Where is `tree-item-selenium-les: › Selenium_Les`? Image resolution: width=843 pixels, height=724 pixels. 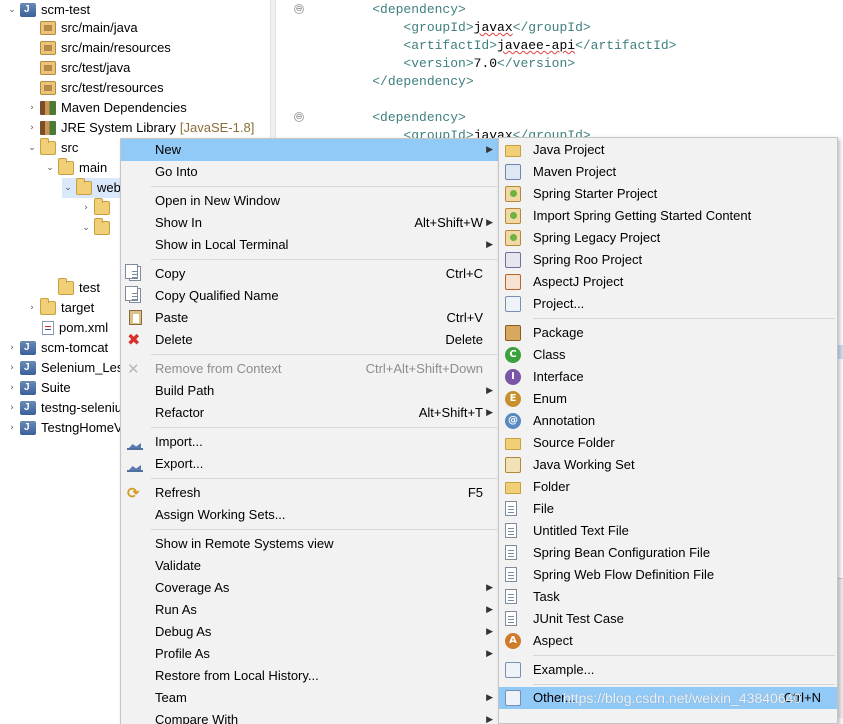
tree-item-selenium-les: › Selenium_Les is located at coordinates (64, 368).